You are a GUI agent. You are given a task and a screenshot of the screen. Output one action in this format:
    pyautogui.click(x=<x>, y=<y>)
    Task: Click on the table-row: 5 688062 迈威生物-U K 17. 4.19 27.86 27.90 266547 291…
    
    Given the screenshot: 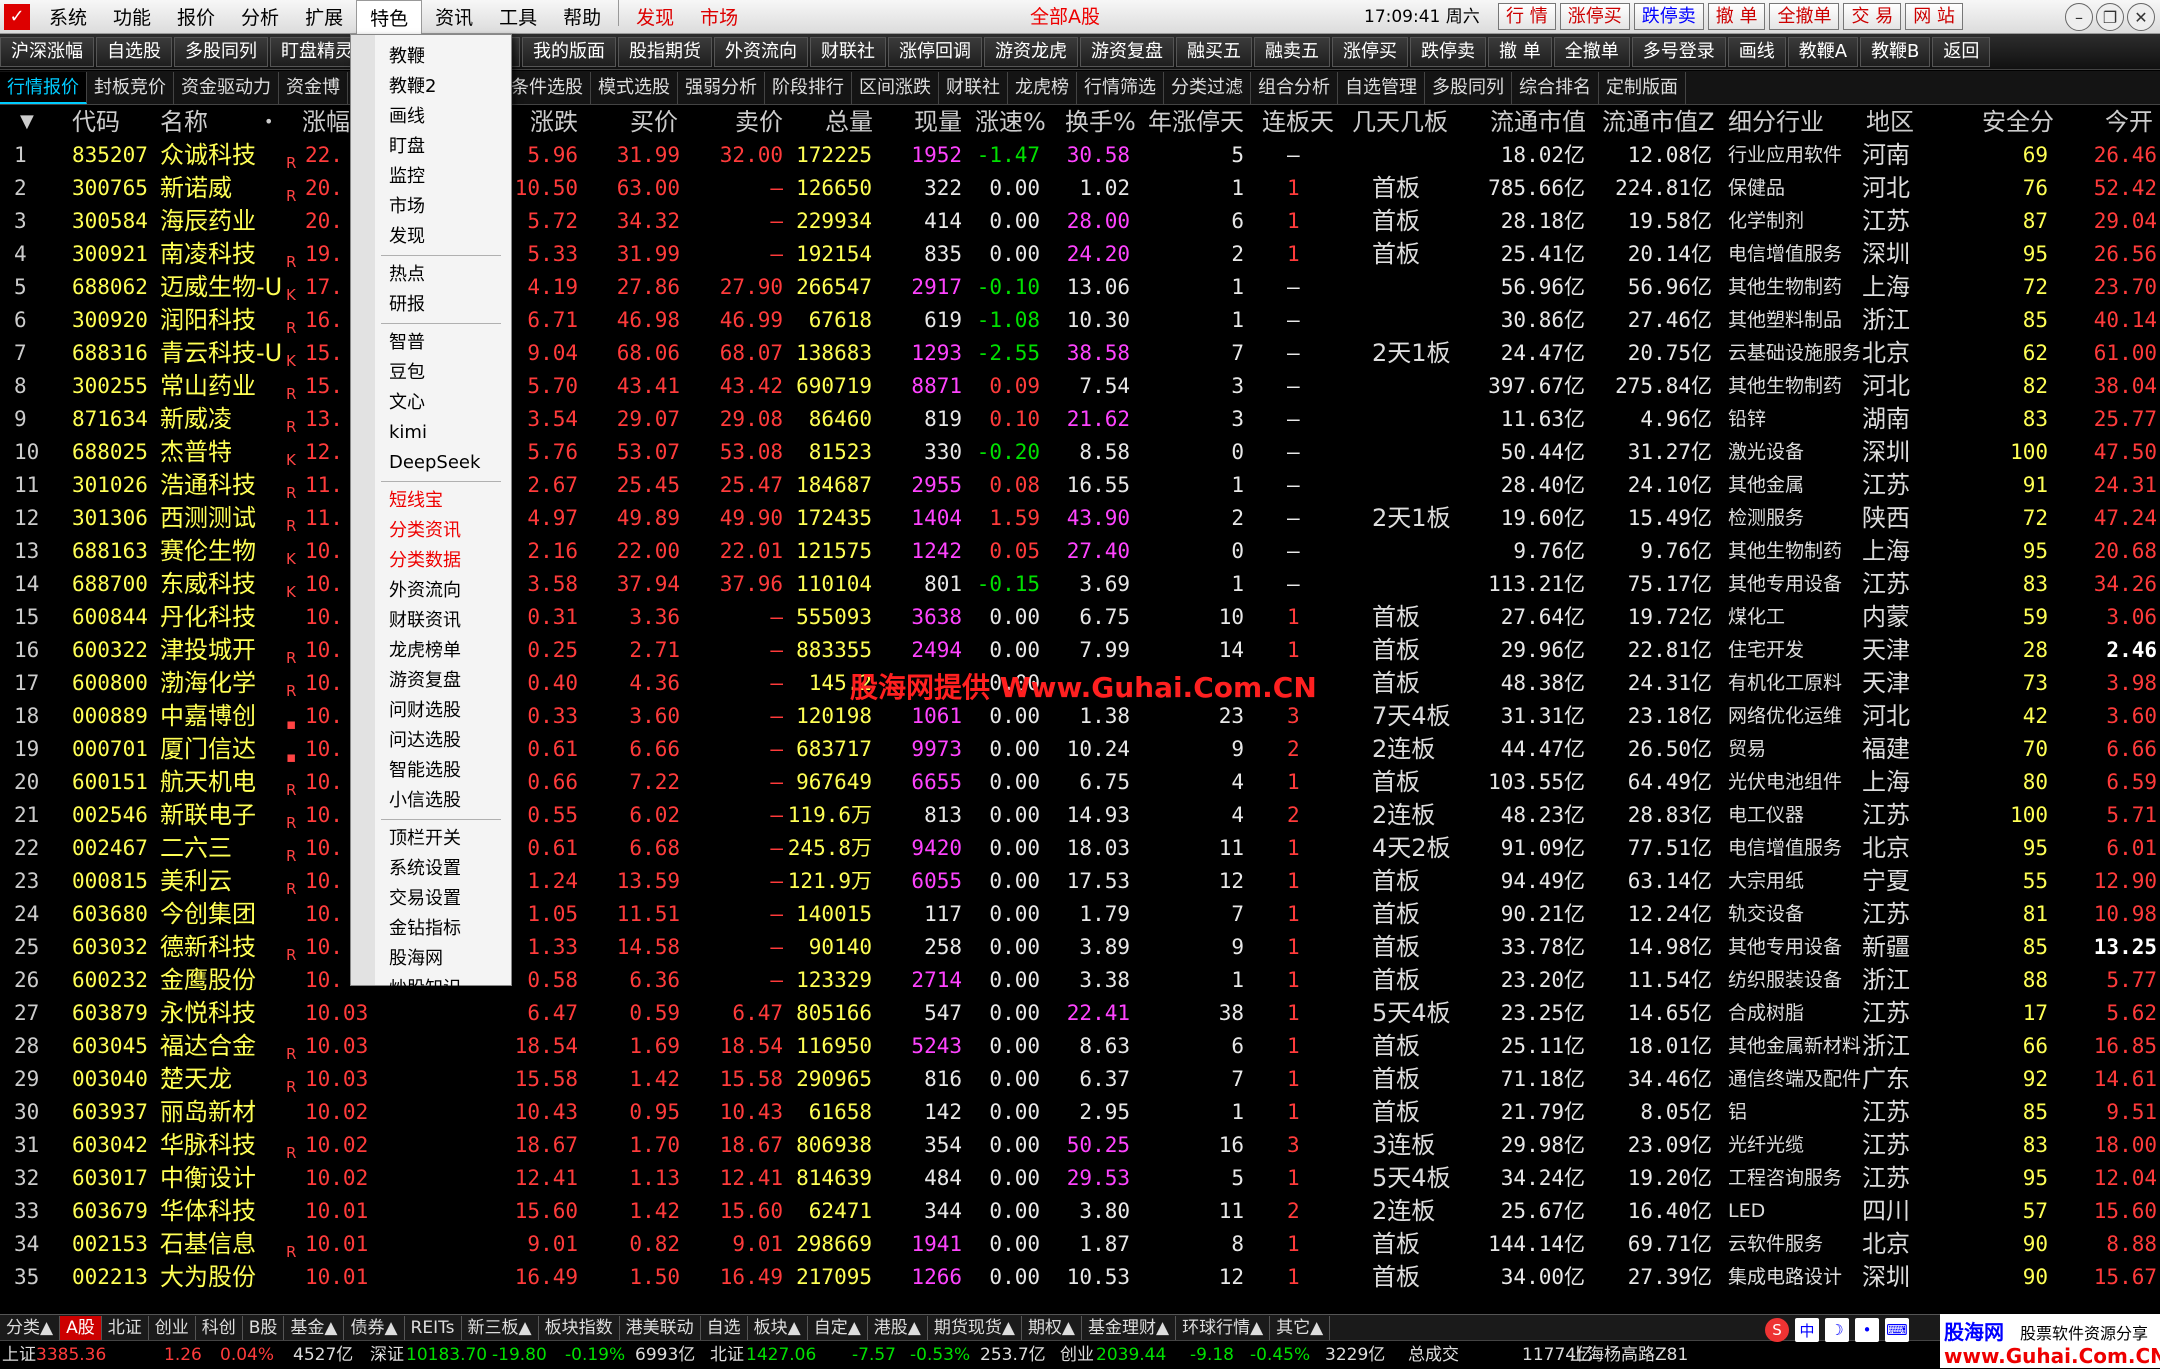 What is the action you would take?
    pyautogui.click(x=1080, y=287)
    